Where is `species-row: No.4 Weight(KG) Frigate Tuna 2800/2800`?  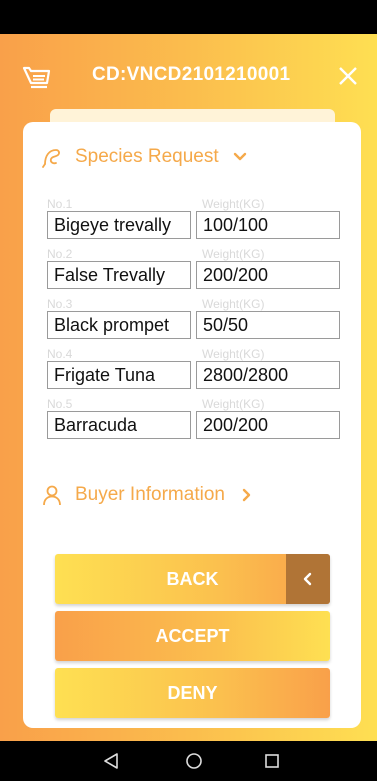
species-row: No.4 Weight(KG) Frigate Tuna 2800/2800 is located at coordinates (197, 370).